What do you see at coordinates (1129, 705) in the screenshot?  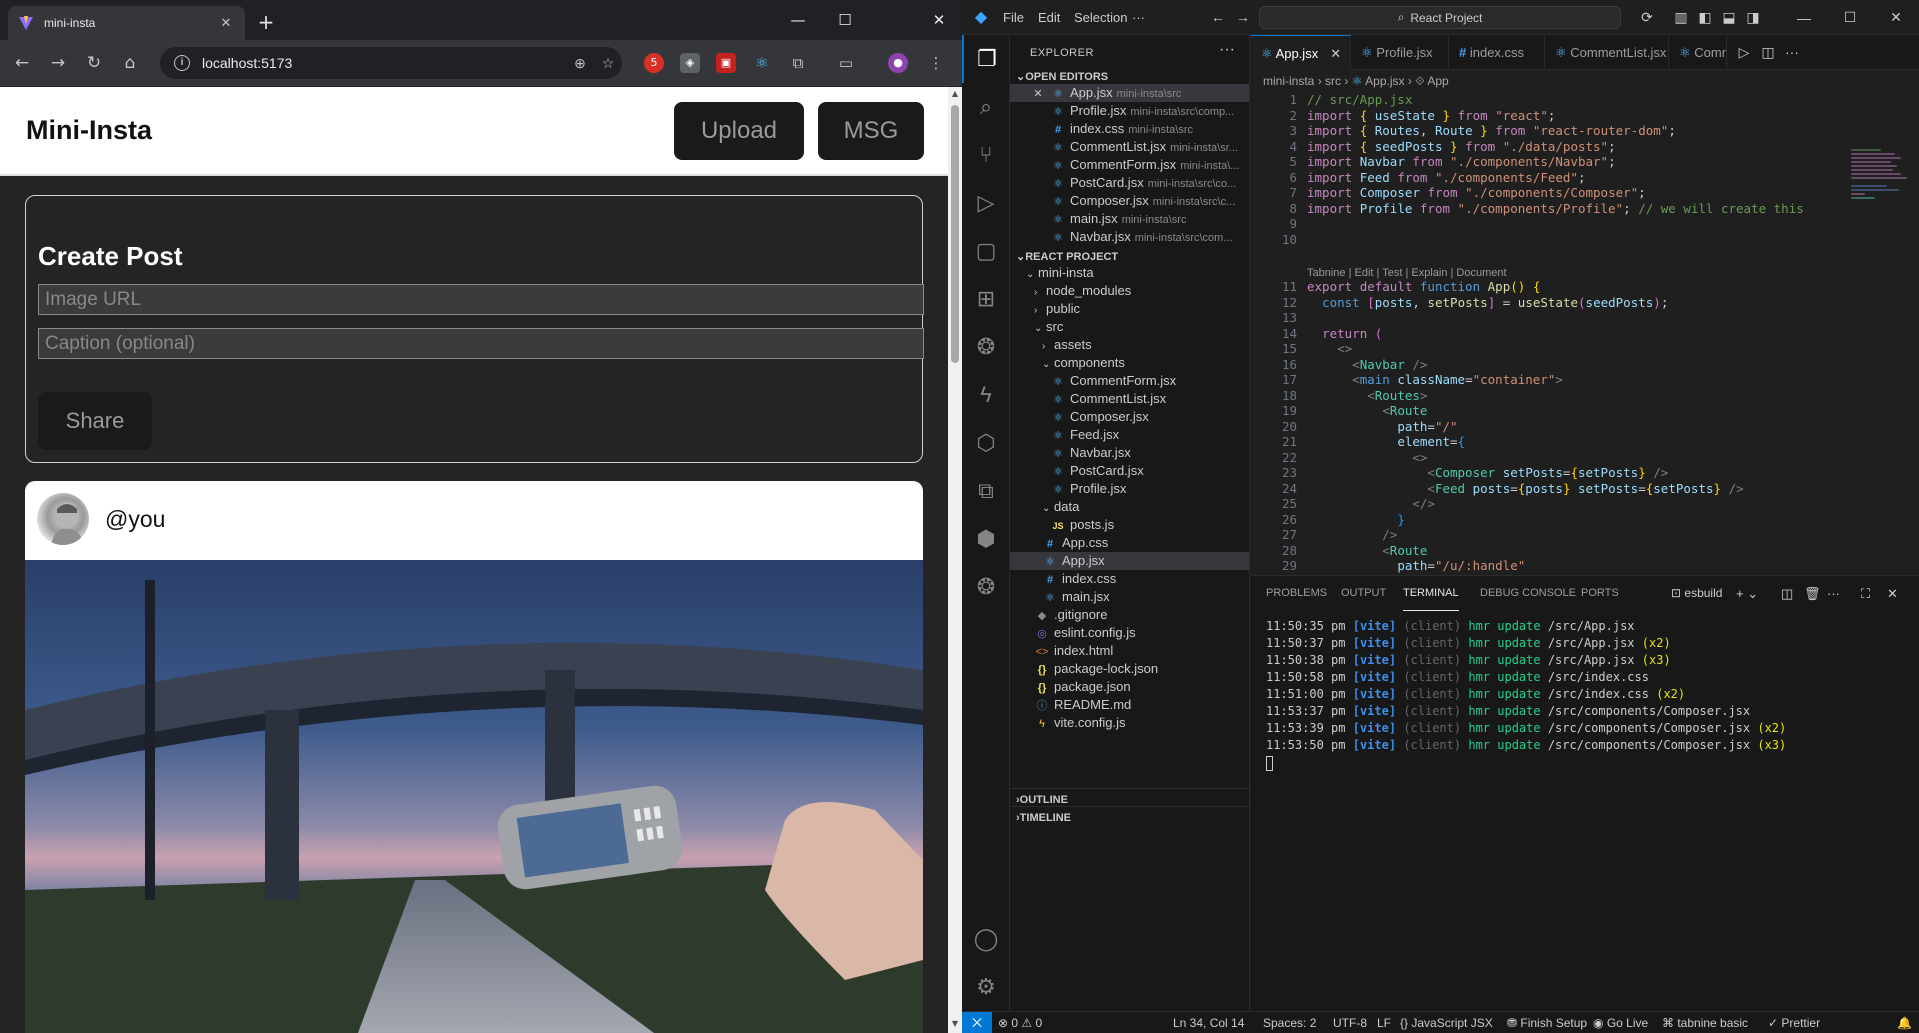 I see `tree-file: ⓘ README.md` at bounding box center [1129, 705].